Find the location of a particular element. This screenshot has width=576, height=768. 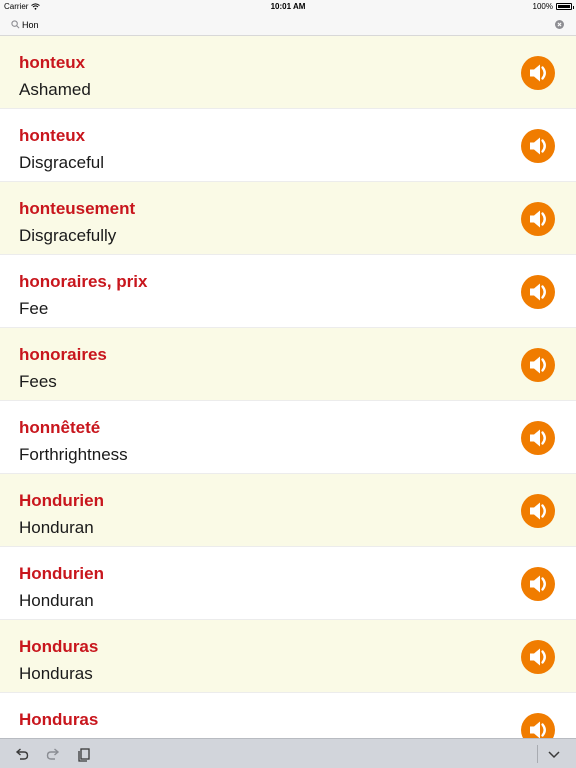

word-label: honnêteté is located at coordinates (60, 427).